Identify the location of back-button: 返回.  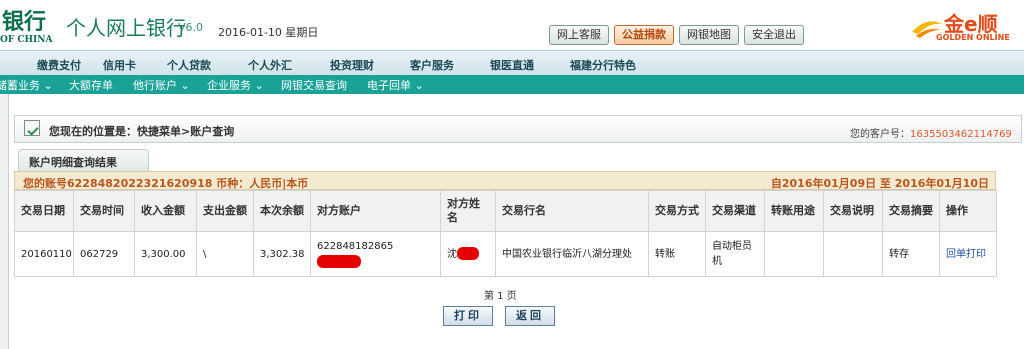
(530, 316).